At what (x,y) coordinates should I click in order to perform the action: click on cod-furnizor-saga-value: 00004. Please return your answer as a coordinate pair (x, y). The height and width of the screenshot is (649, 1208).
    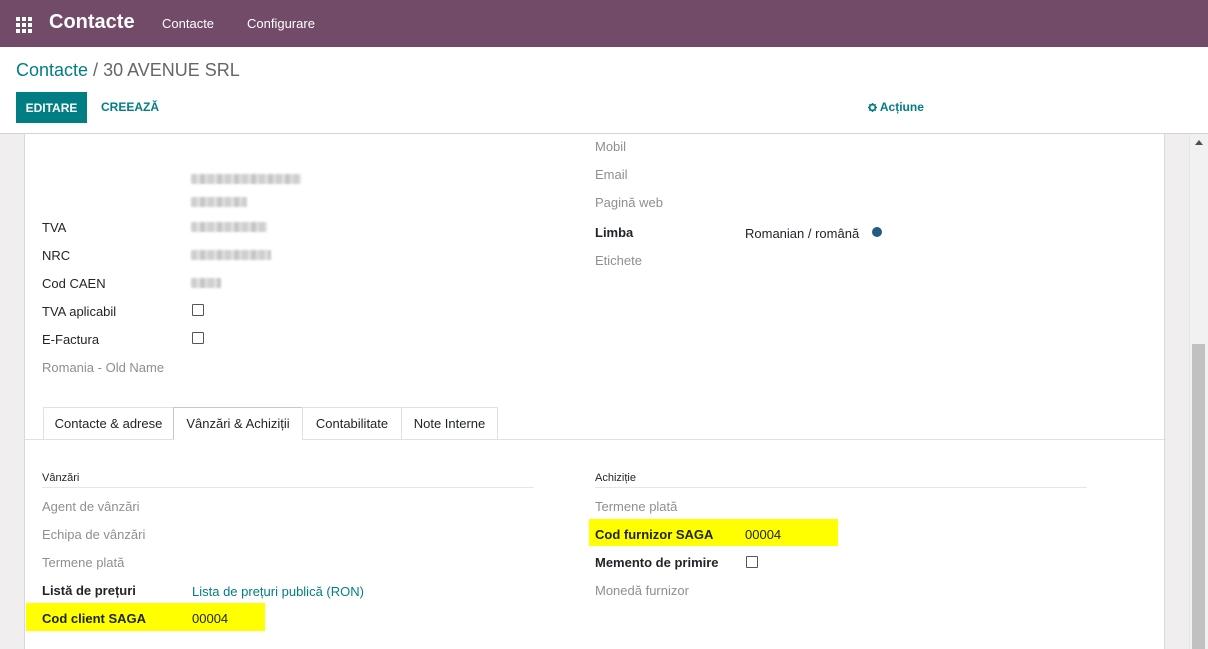
    Looking at the image, I should click on (763, 534).